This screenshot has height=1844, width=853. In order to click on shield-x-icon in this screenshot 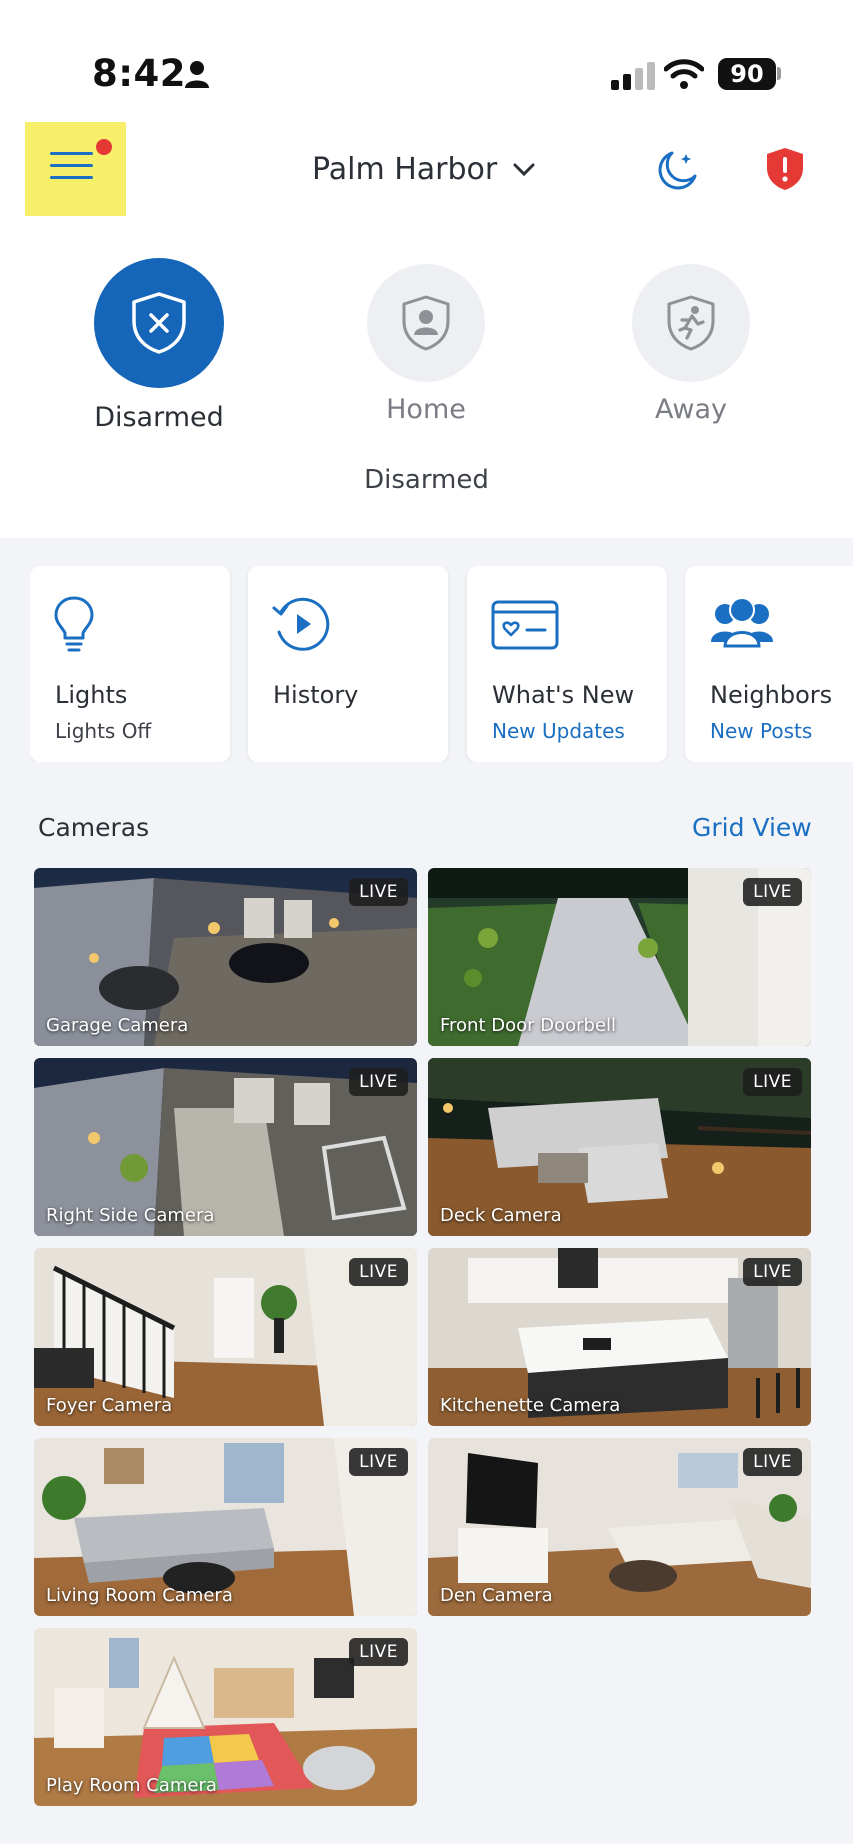, I will do `click(159, 323)`.